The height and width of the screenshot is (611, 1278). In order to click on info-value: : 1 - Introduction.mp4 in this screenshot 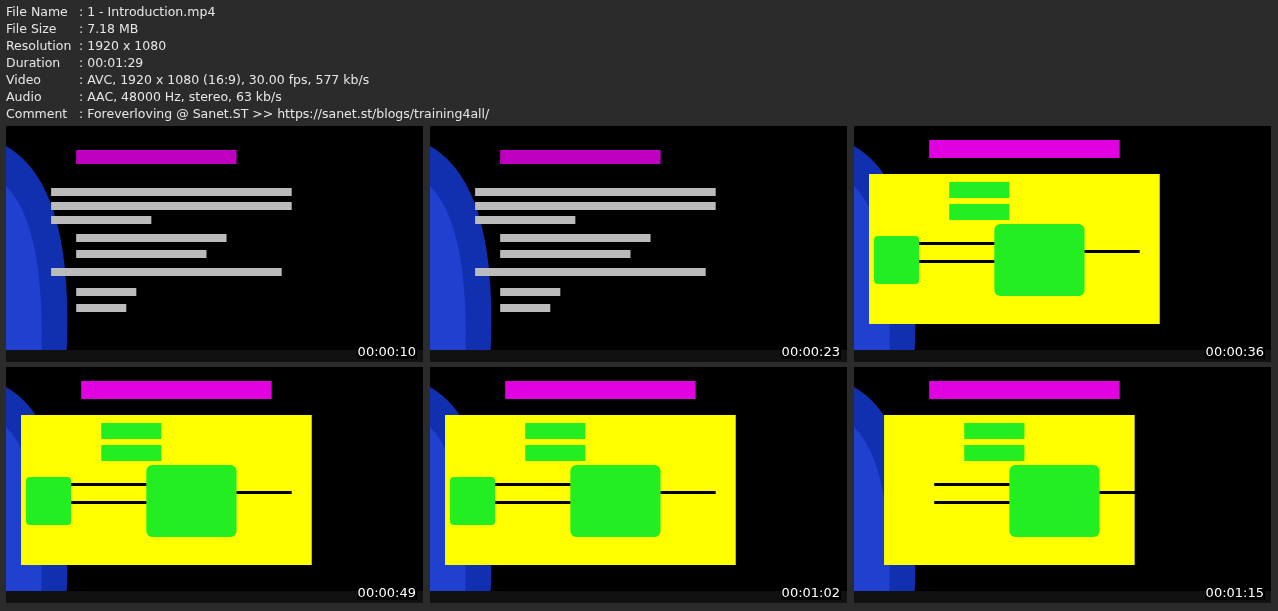, I will do `click(147, 11)`.